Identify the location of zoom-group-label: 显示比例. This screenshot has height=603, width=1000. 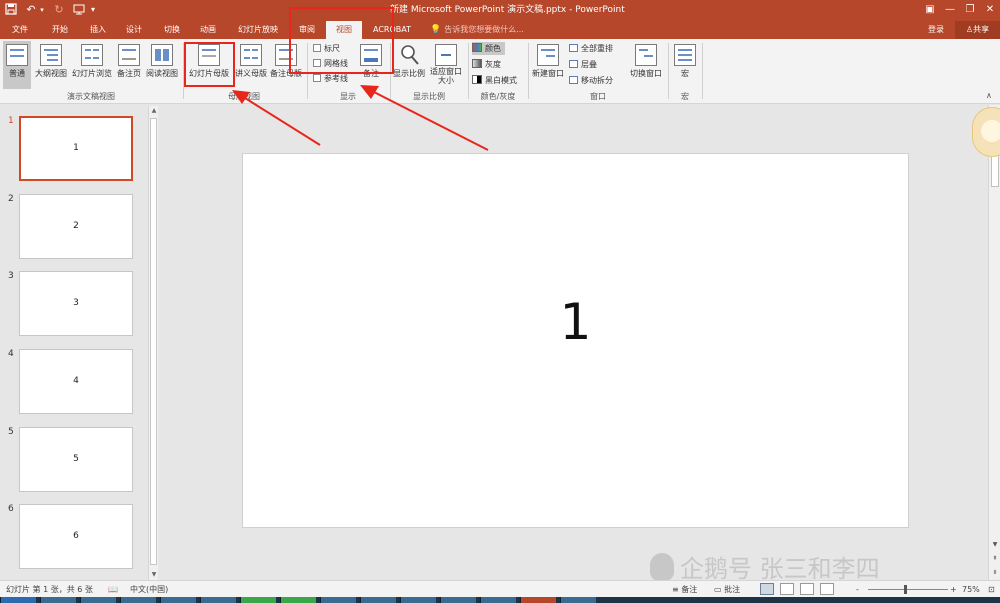
(429, 96).